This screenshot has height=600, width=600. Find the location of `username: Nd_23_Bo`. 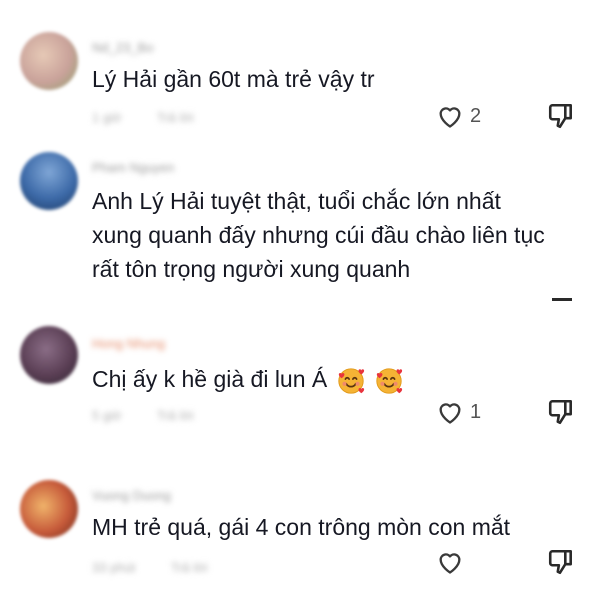

username: Nd_23_Bo is located at coordinates (122, 48).